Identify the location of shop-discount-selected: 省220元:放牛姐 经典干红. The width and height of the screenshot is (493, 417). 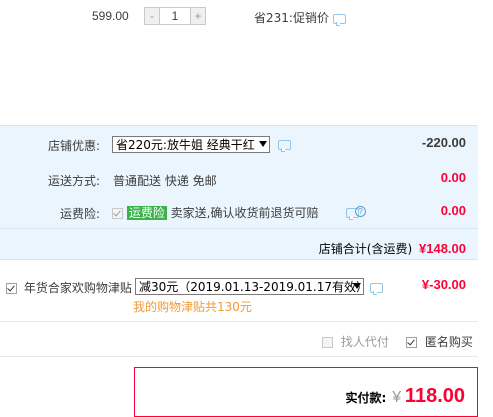
(185, 145).